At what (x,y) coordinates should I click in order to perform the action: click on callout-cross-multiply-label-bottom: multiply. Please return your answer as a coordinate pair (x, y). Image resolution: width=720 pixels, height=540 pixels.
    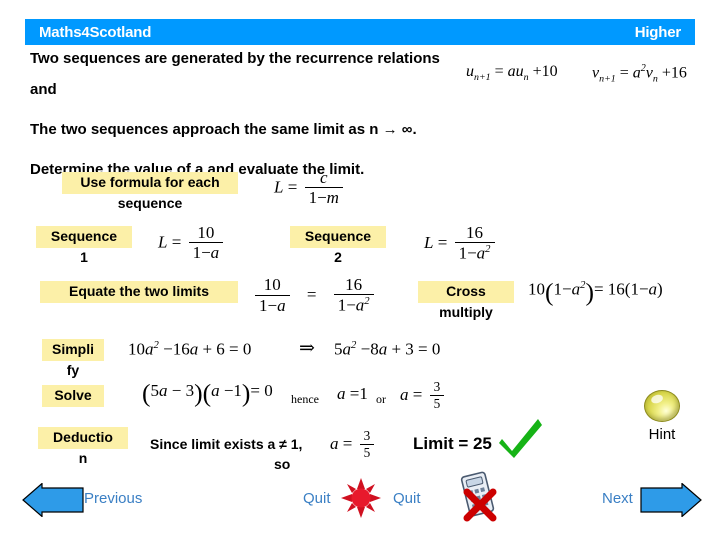
    Looking at the image, I should click on (466, 312).